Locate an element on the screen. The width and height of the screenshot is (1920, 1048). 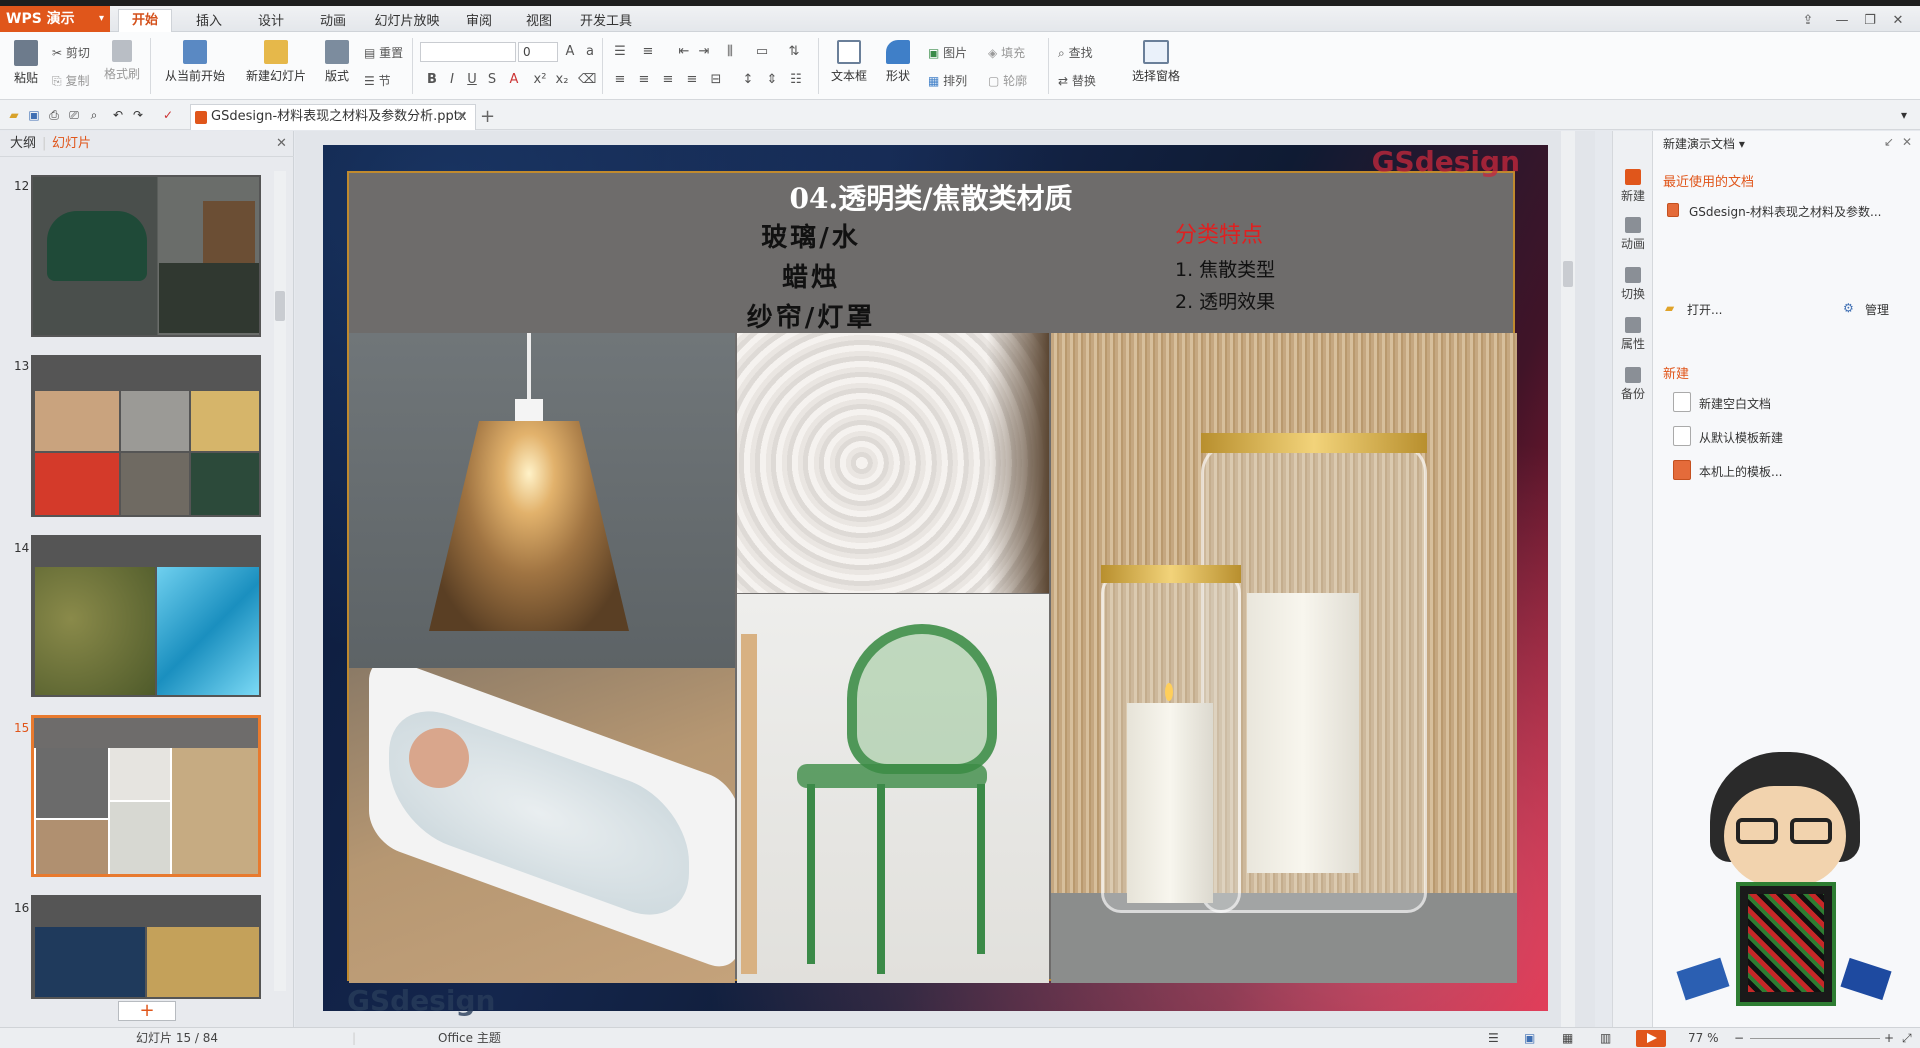
clear-format-icon: ⌫ is located at coordinates (587, 80).